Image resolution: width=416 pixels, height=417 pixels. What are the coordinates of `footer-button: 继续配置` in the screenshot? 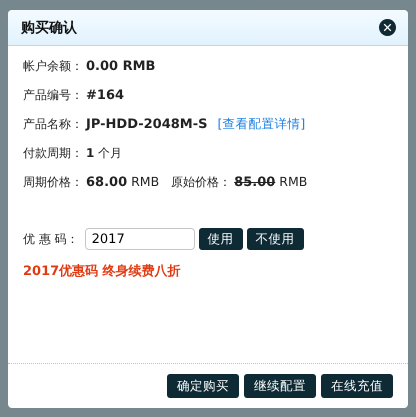 It's located at (280, 386).